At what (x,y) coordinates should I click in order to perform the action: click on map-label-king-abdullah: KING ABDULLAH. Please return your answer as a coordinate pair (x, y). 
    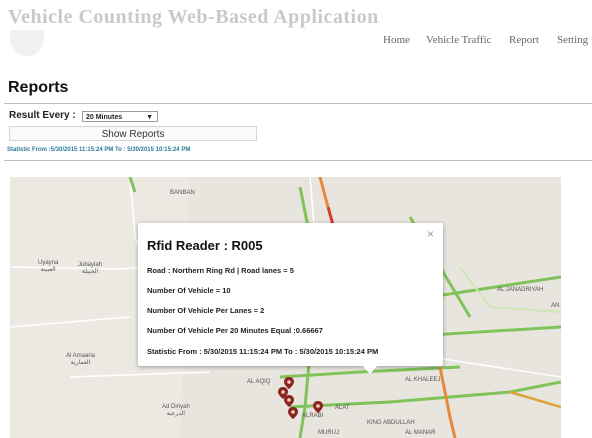
    Looking at the image, I should click on (391, 423).